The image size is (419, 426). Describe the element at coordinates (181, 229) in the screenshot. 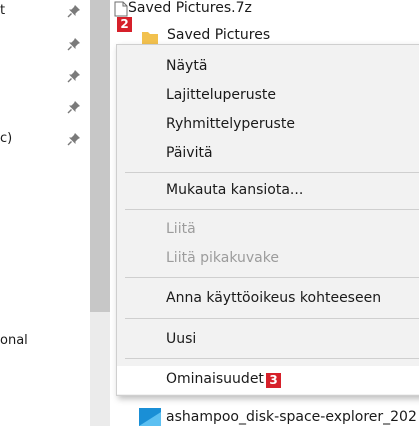

I see `menu-item-label: Liitä` at that location.